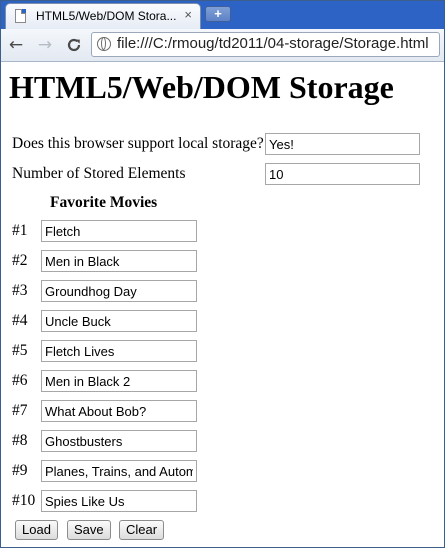  Describe the element at coordinates (24, 500) in the screenshot. I see `movie-rank: #10` at that location.